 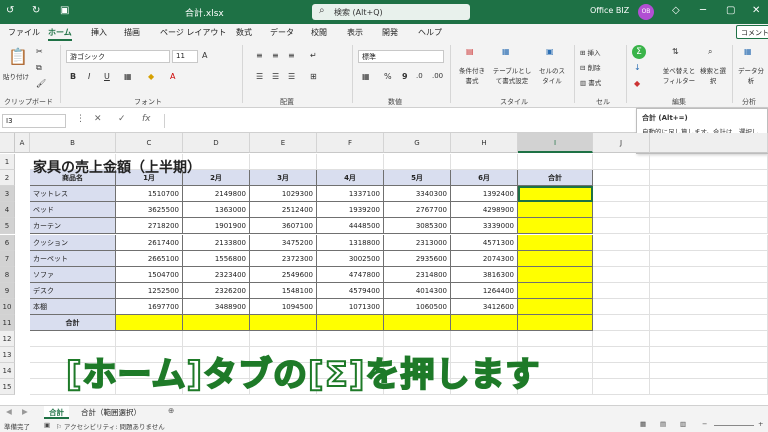 What do you see at coordinates (291, 55) in the screenshot?
I see `align-bottom-icon: ≡` at bounding box center [291, 55].